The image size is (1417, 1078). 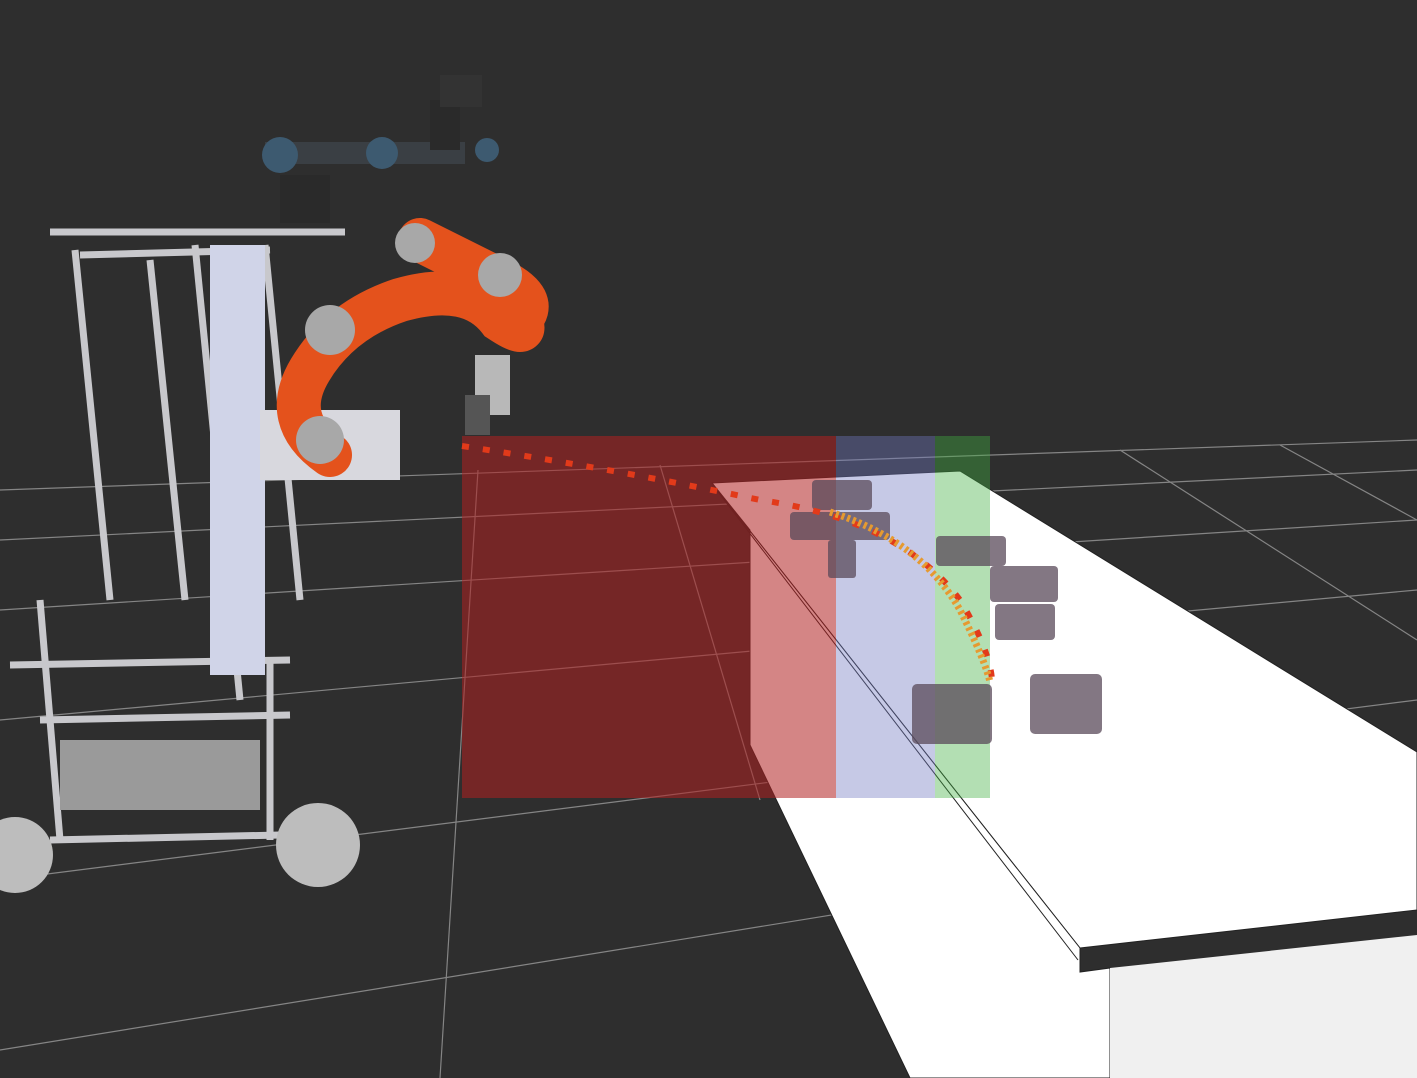 What do you see at coordinates (160, 775) in the screenshot?
I see `cart-base` at bounding box center [160, 775].